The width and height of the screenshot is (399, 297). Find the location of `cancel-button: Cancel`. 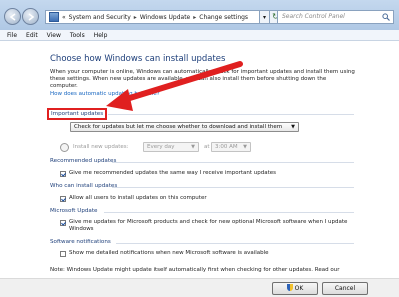

cancel-button: Cancel is located at coordinates (345, 288).